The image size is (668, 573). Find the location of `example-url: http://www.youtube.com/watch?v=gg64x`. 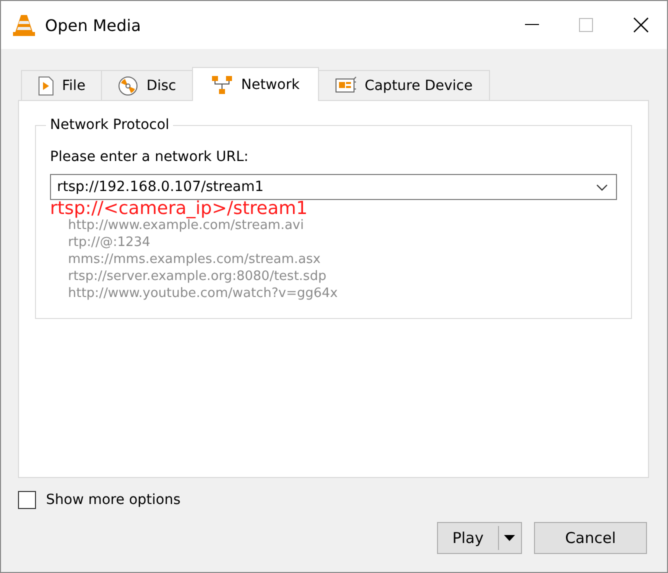

example-url: http://www.youtube.com/watch?v=gg64x is located at coordinates (203, 293).